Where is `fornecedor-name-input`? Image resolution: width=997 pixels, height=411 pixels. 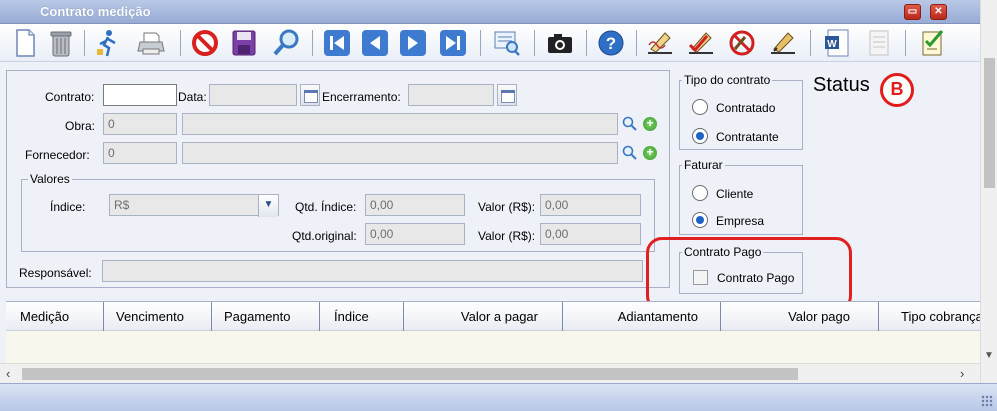
fornecedor-name-input is located at coordinates (400, 153).